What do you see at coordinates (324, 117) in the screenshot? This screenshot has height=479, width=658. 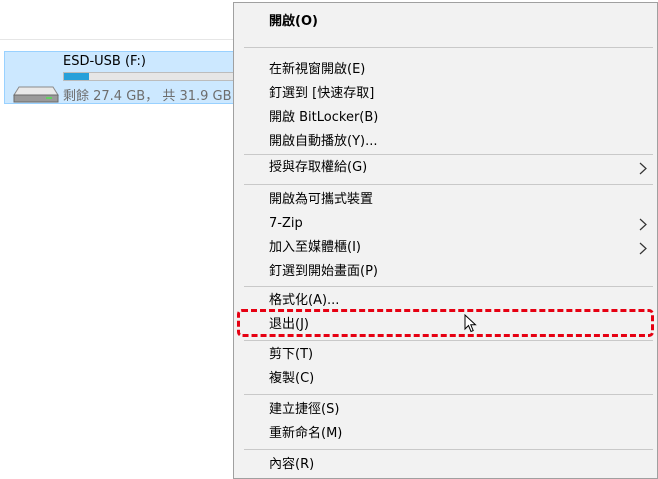 I see `menu-item-label: 開啟 BitLocker(B)` at bounding box center [324, 117].